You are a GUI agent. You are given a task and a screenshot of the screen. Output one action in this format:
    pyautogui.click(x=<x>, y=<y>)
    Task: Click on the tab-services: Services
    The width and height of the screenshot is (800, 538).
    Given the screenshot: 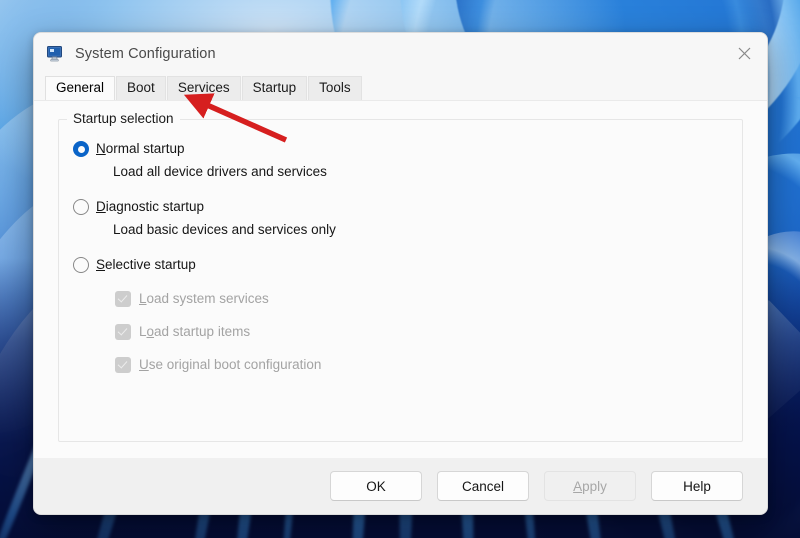 What is the action you would take?
    pyautogui.click(x=203, y=88)
    